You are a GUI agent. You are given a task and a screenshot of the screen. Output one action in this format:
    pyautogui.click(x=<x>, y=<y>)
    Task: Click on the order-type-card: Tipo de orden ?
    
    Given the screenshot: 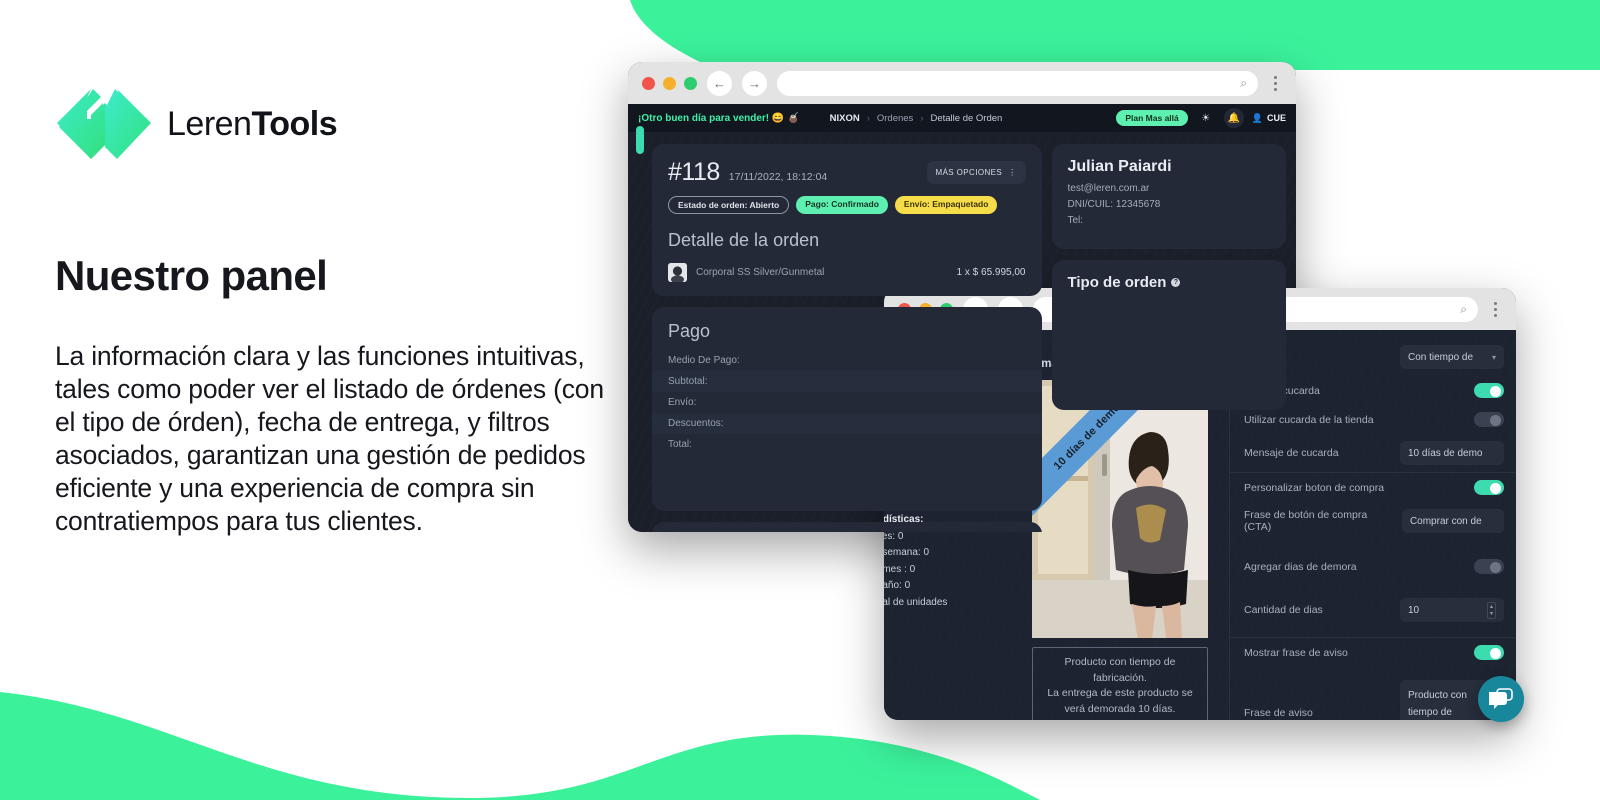 What is the action you would take?
    pyautogui.click(x=1168, y=335)
    